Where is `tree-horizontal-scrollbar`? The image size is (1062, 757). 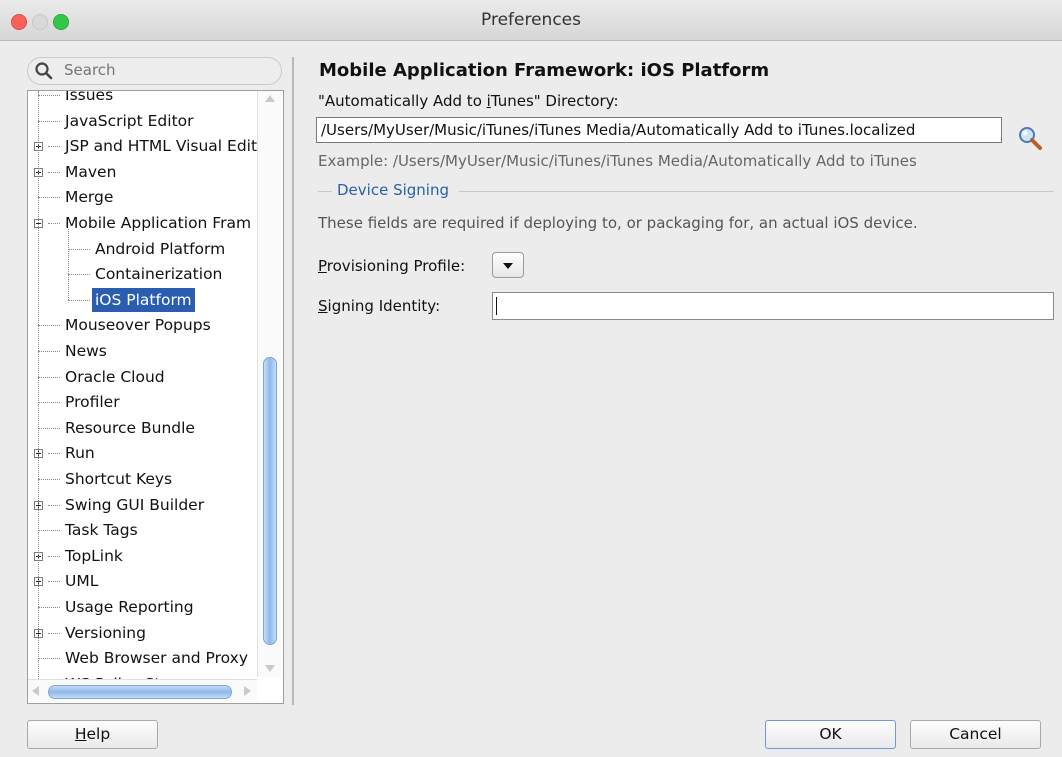
tree-horizontal-scrollbar is located at coordinates (142, 690).